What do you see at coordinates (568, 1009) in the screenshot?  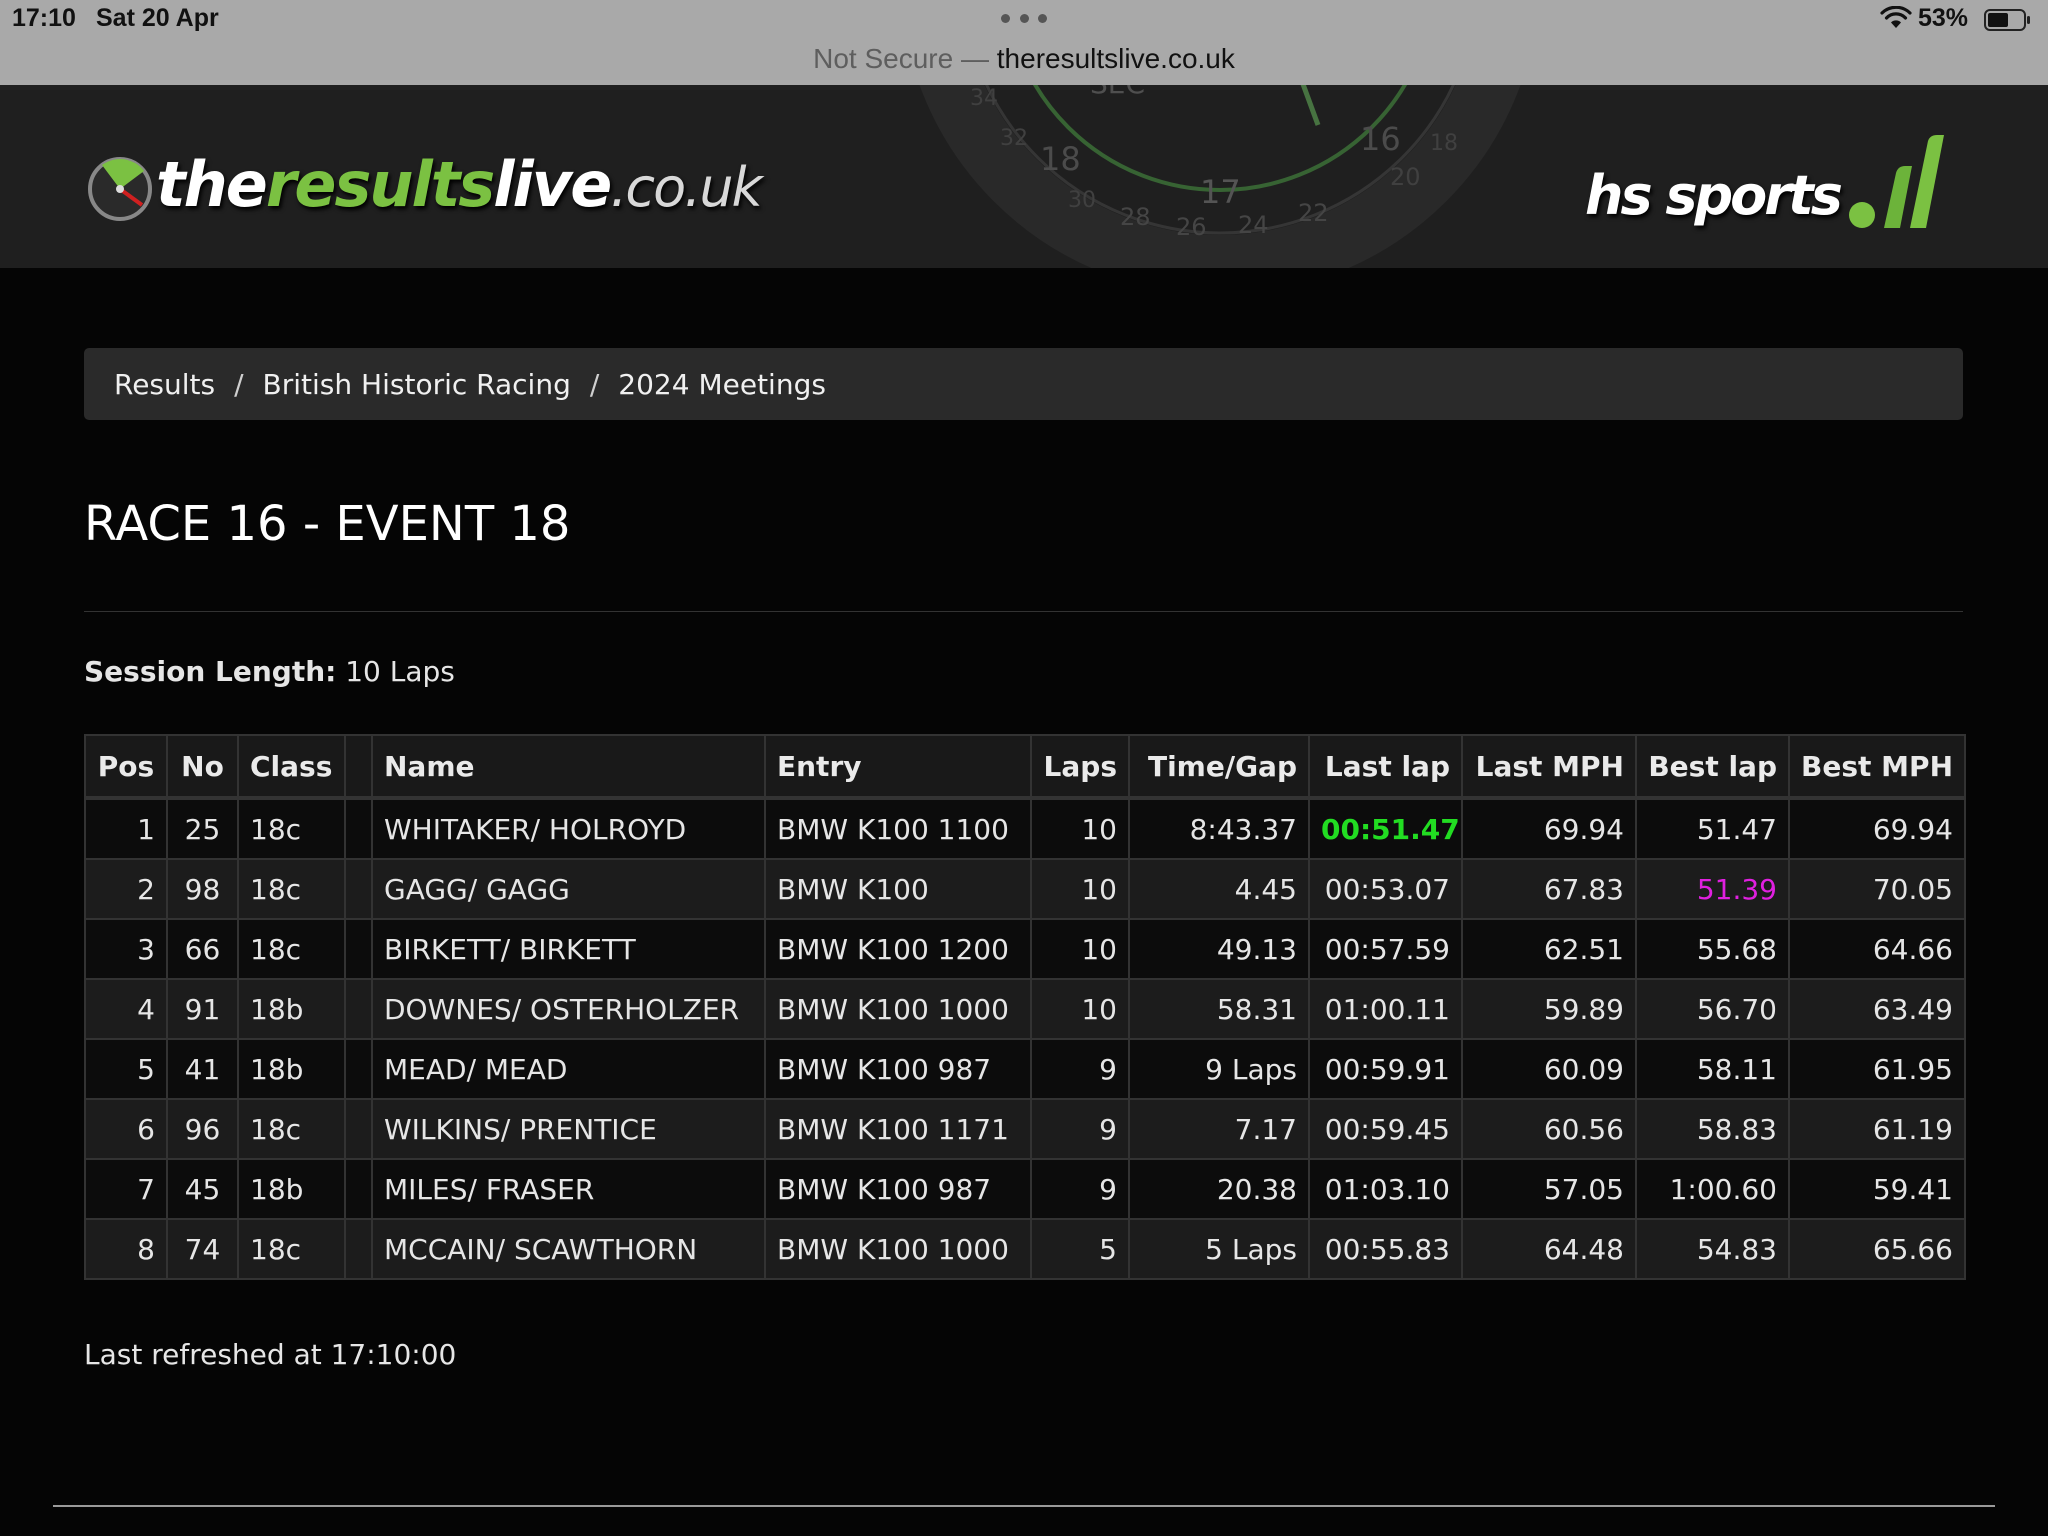 I see `cell-name: DOWNES/ OSTERHOLZER` at bounding box center [568, 1009].